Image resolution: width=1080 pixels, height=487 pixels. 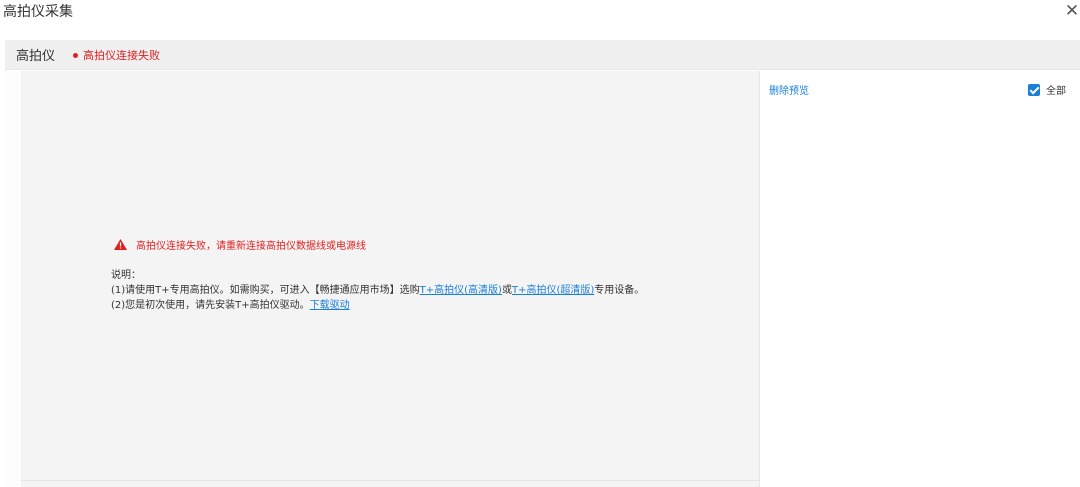 What do you see at coordinates (1056, 91) in the screenshot?
I see `select-all-label: 全部` at bounding box center [1056, 91].